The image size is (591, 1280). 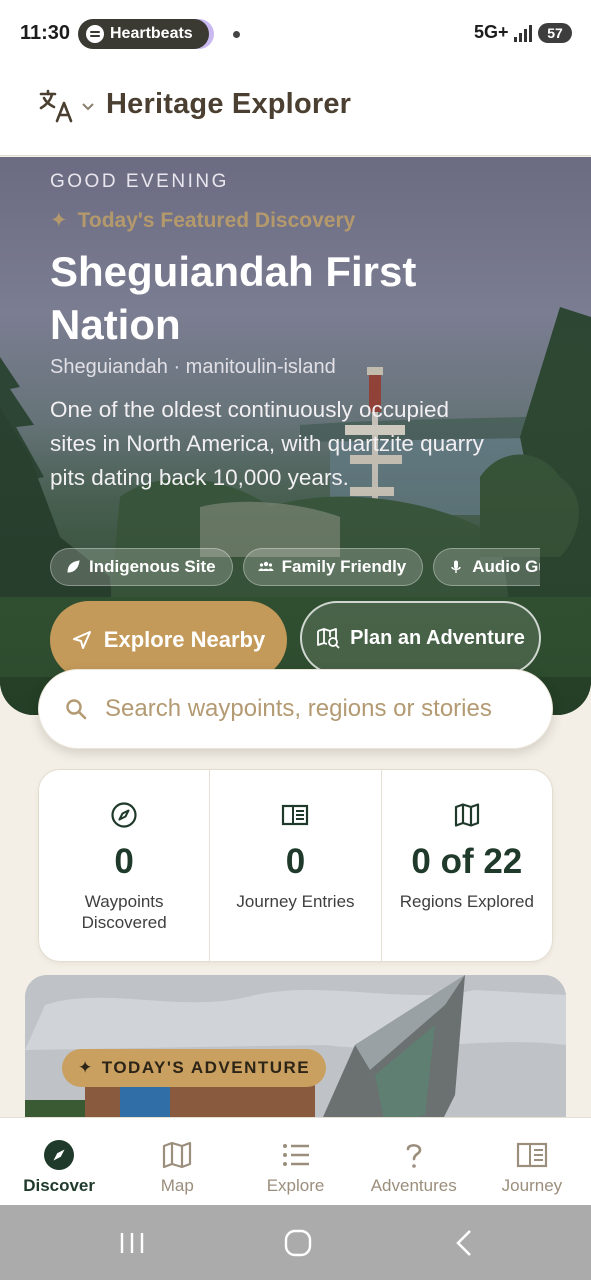 What do you see at coordinates (413, 1185) in the screenshot?
I see `nav-label: Adventures` at bounding box center [413, 1185].